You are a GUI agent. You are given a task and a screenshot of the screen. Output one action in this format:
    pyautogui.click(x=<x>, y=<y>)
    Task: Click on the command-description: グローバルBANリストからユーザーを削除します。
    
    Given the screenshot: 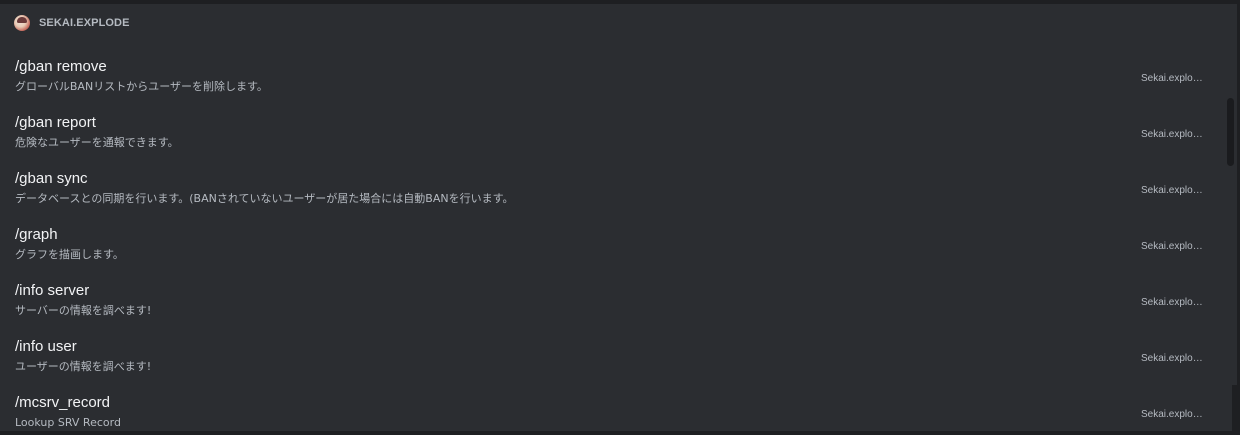 What is the action you would take?
    pyautogui.click(x=141, y=86)
    